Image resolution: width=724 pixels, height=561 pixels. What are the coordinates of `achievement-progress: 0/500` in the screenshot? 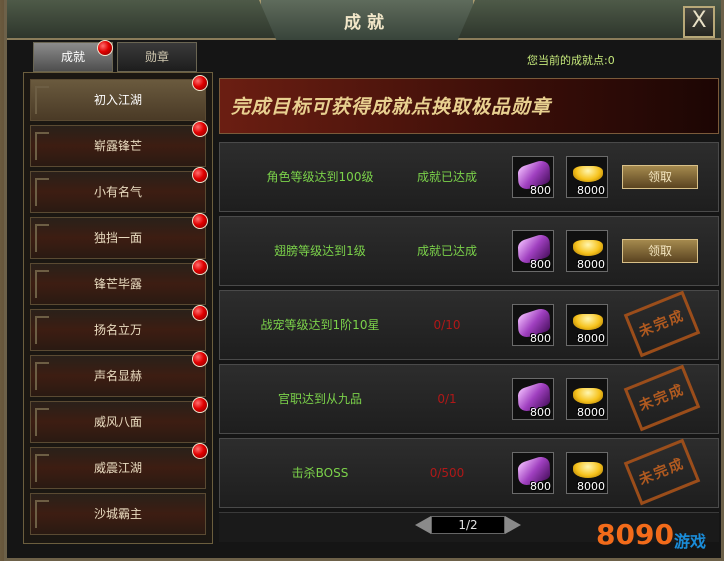 It's located at (447, 473).